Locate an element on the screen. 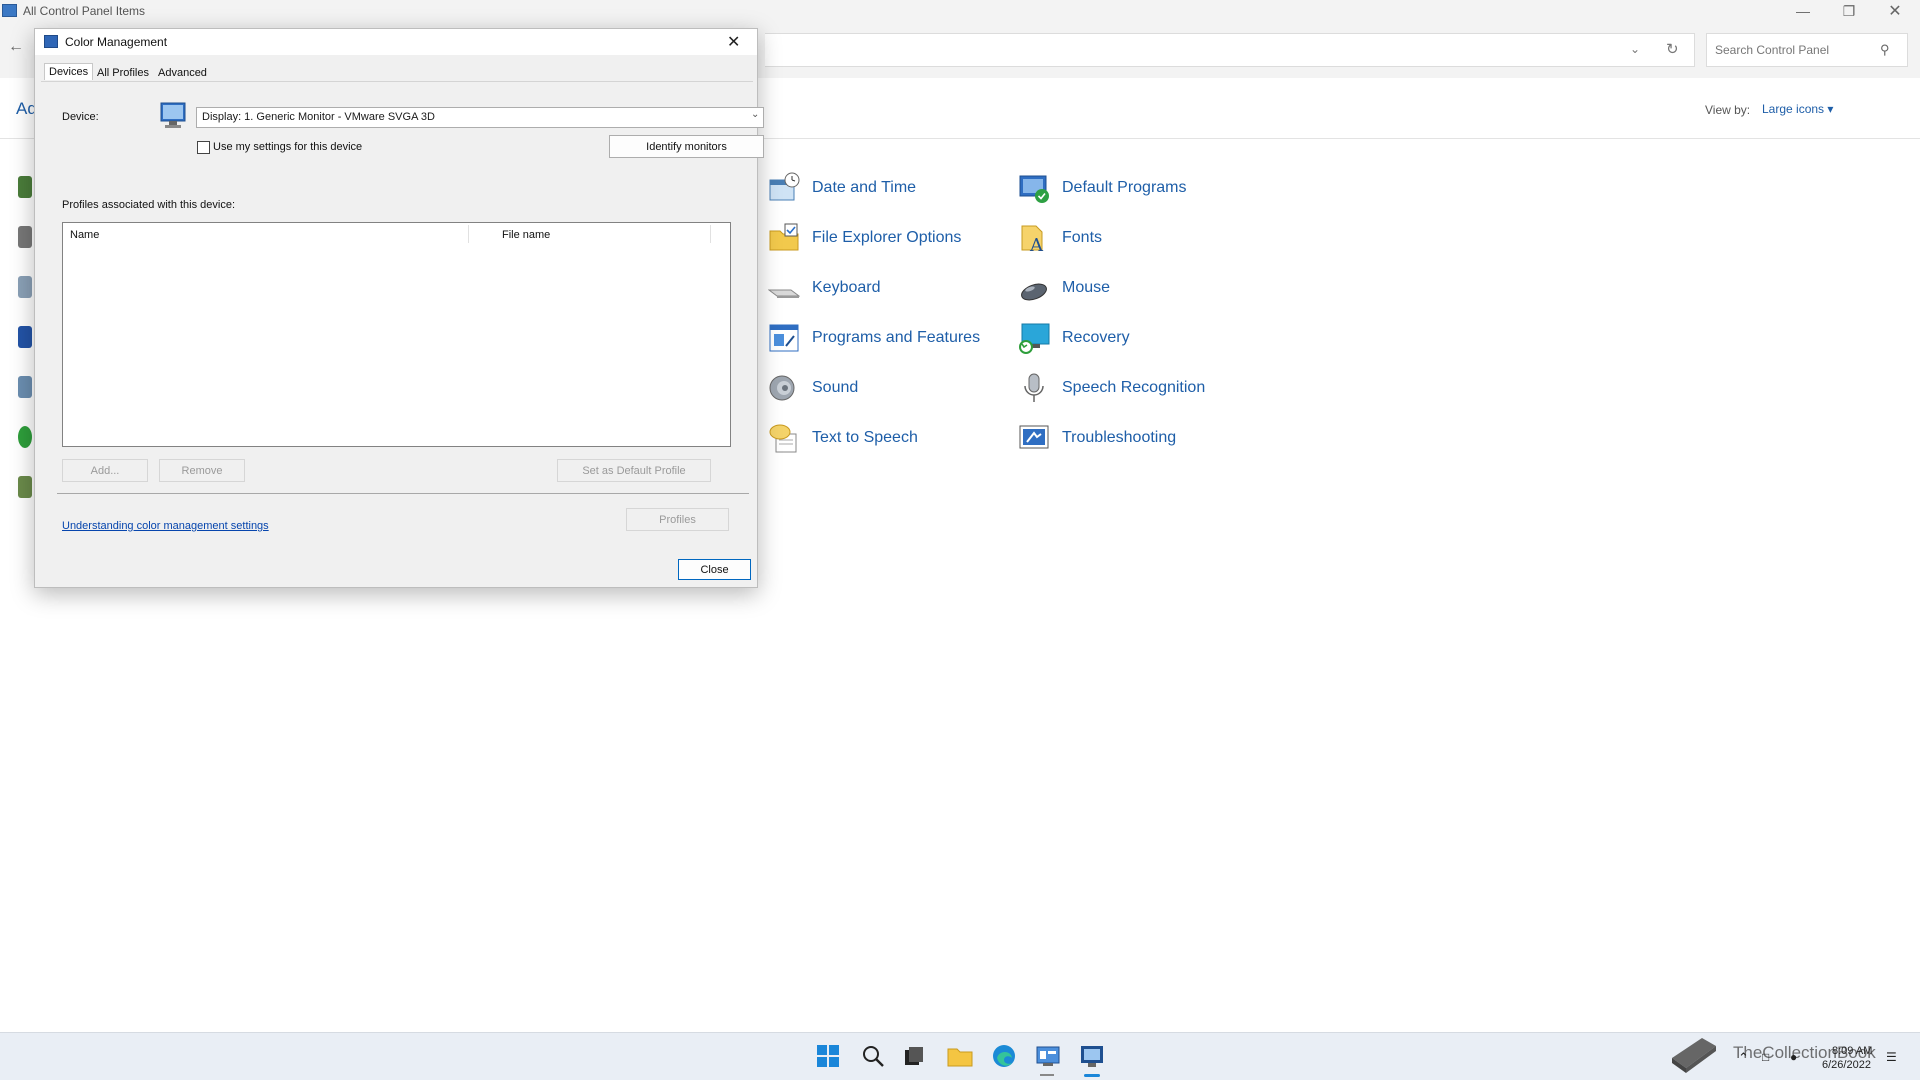 Image resolution: width=1920 pixels, height=1080 pixels. file-explorer-icon is located at coordinates (960, 1056).